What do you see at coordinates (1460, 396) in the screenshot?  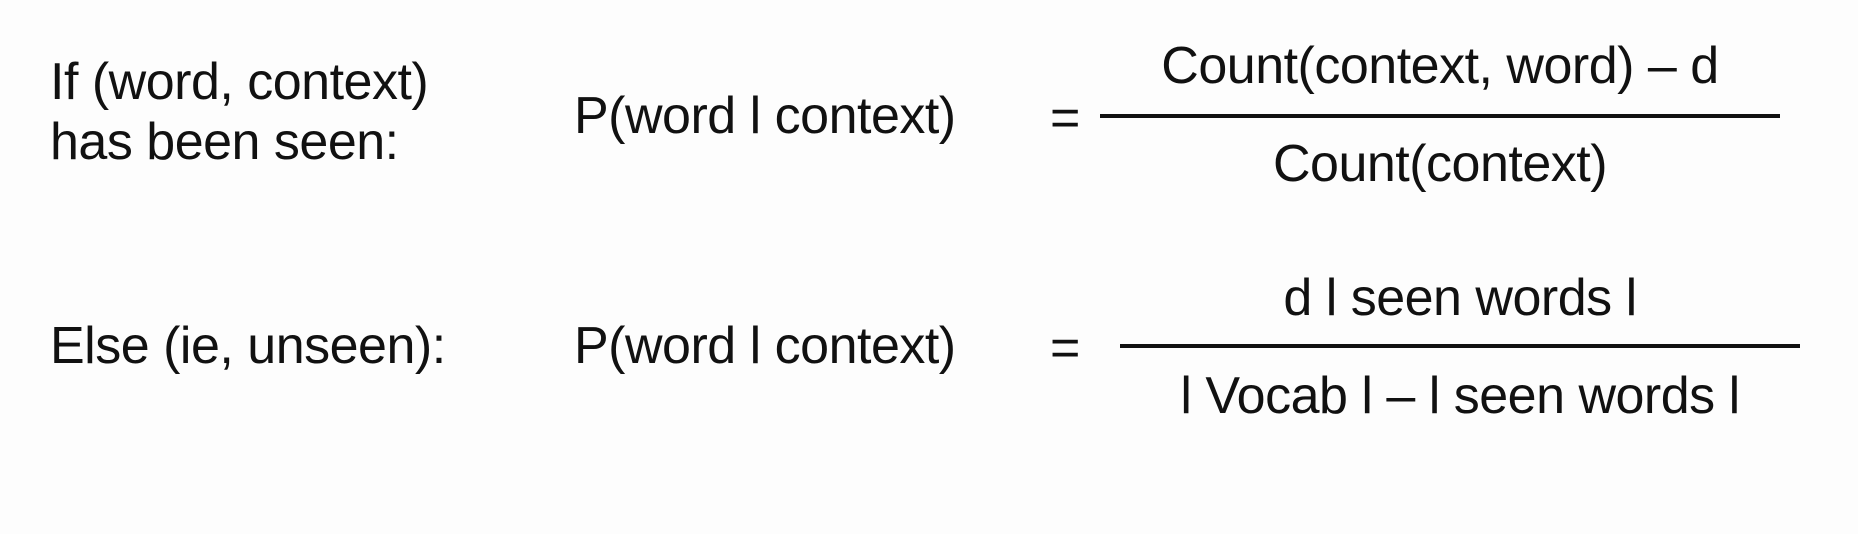 I see `unseen-fraction-denominator: l Vocab l – l seen words l` at bounding box center [1460, 396].